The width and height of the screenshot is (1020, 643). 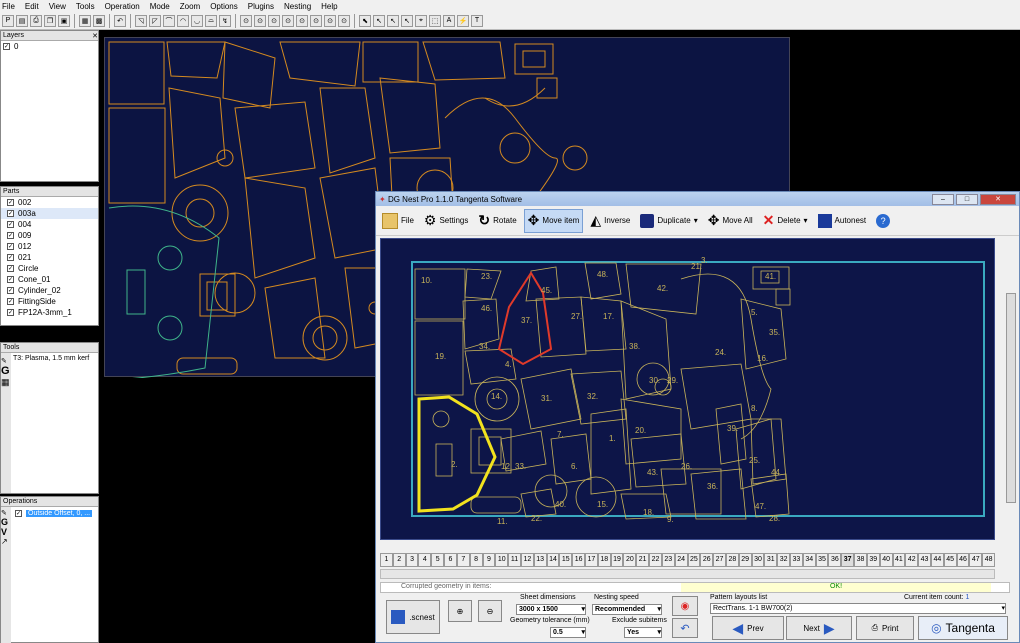 What do you see at coordinates (809, 560) in the screenshot?
I see `page-button: 34` at bounding box center [809, 560].